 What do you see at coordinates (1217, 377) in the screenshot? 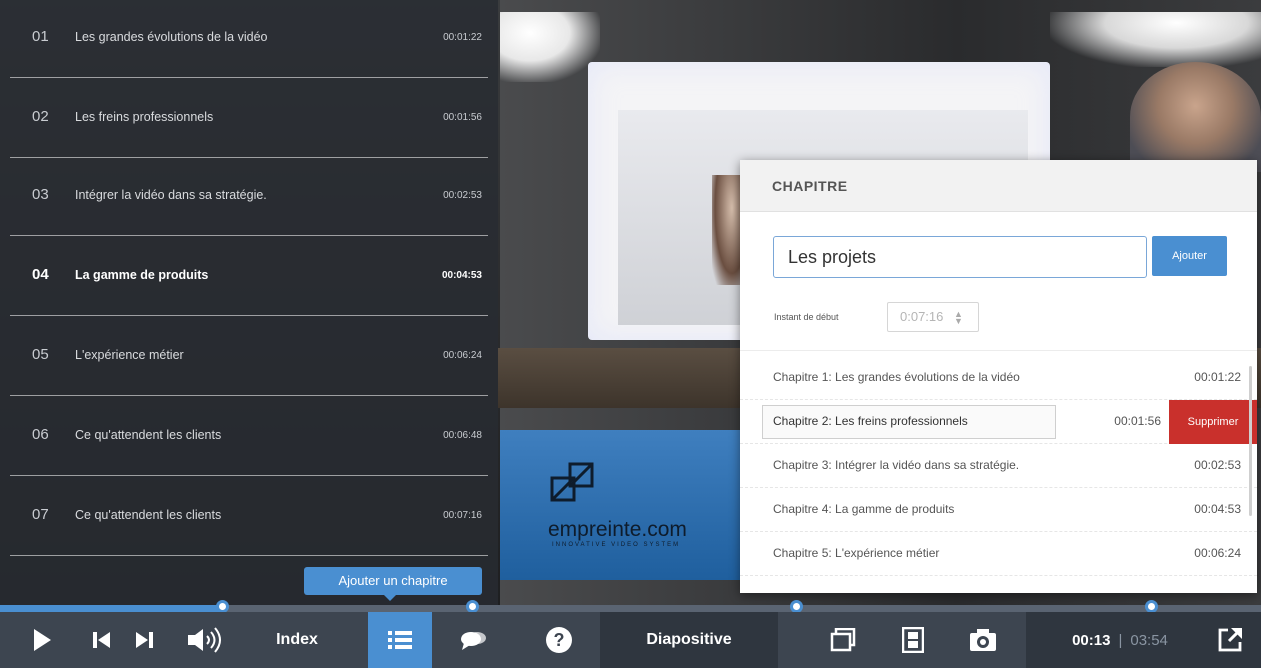
I see `chapter-item-time: 00:01:22` at bounding box center [1217, 377].